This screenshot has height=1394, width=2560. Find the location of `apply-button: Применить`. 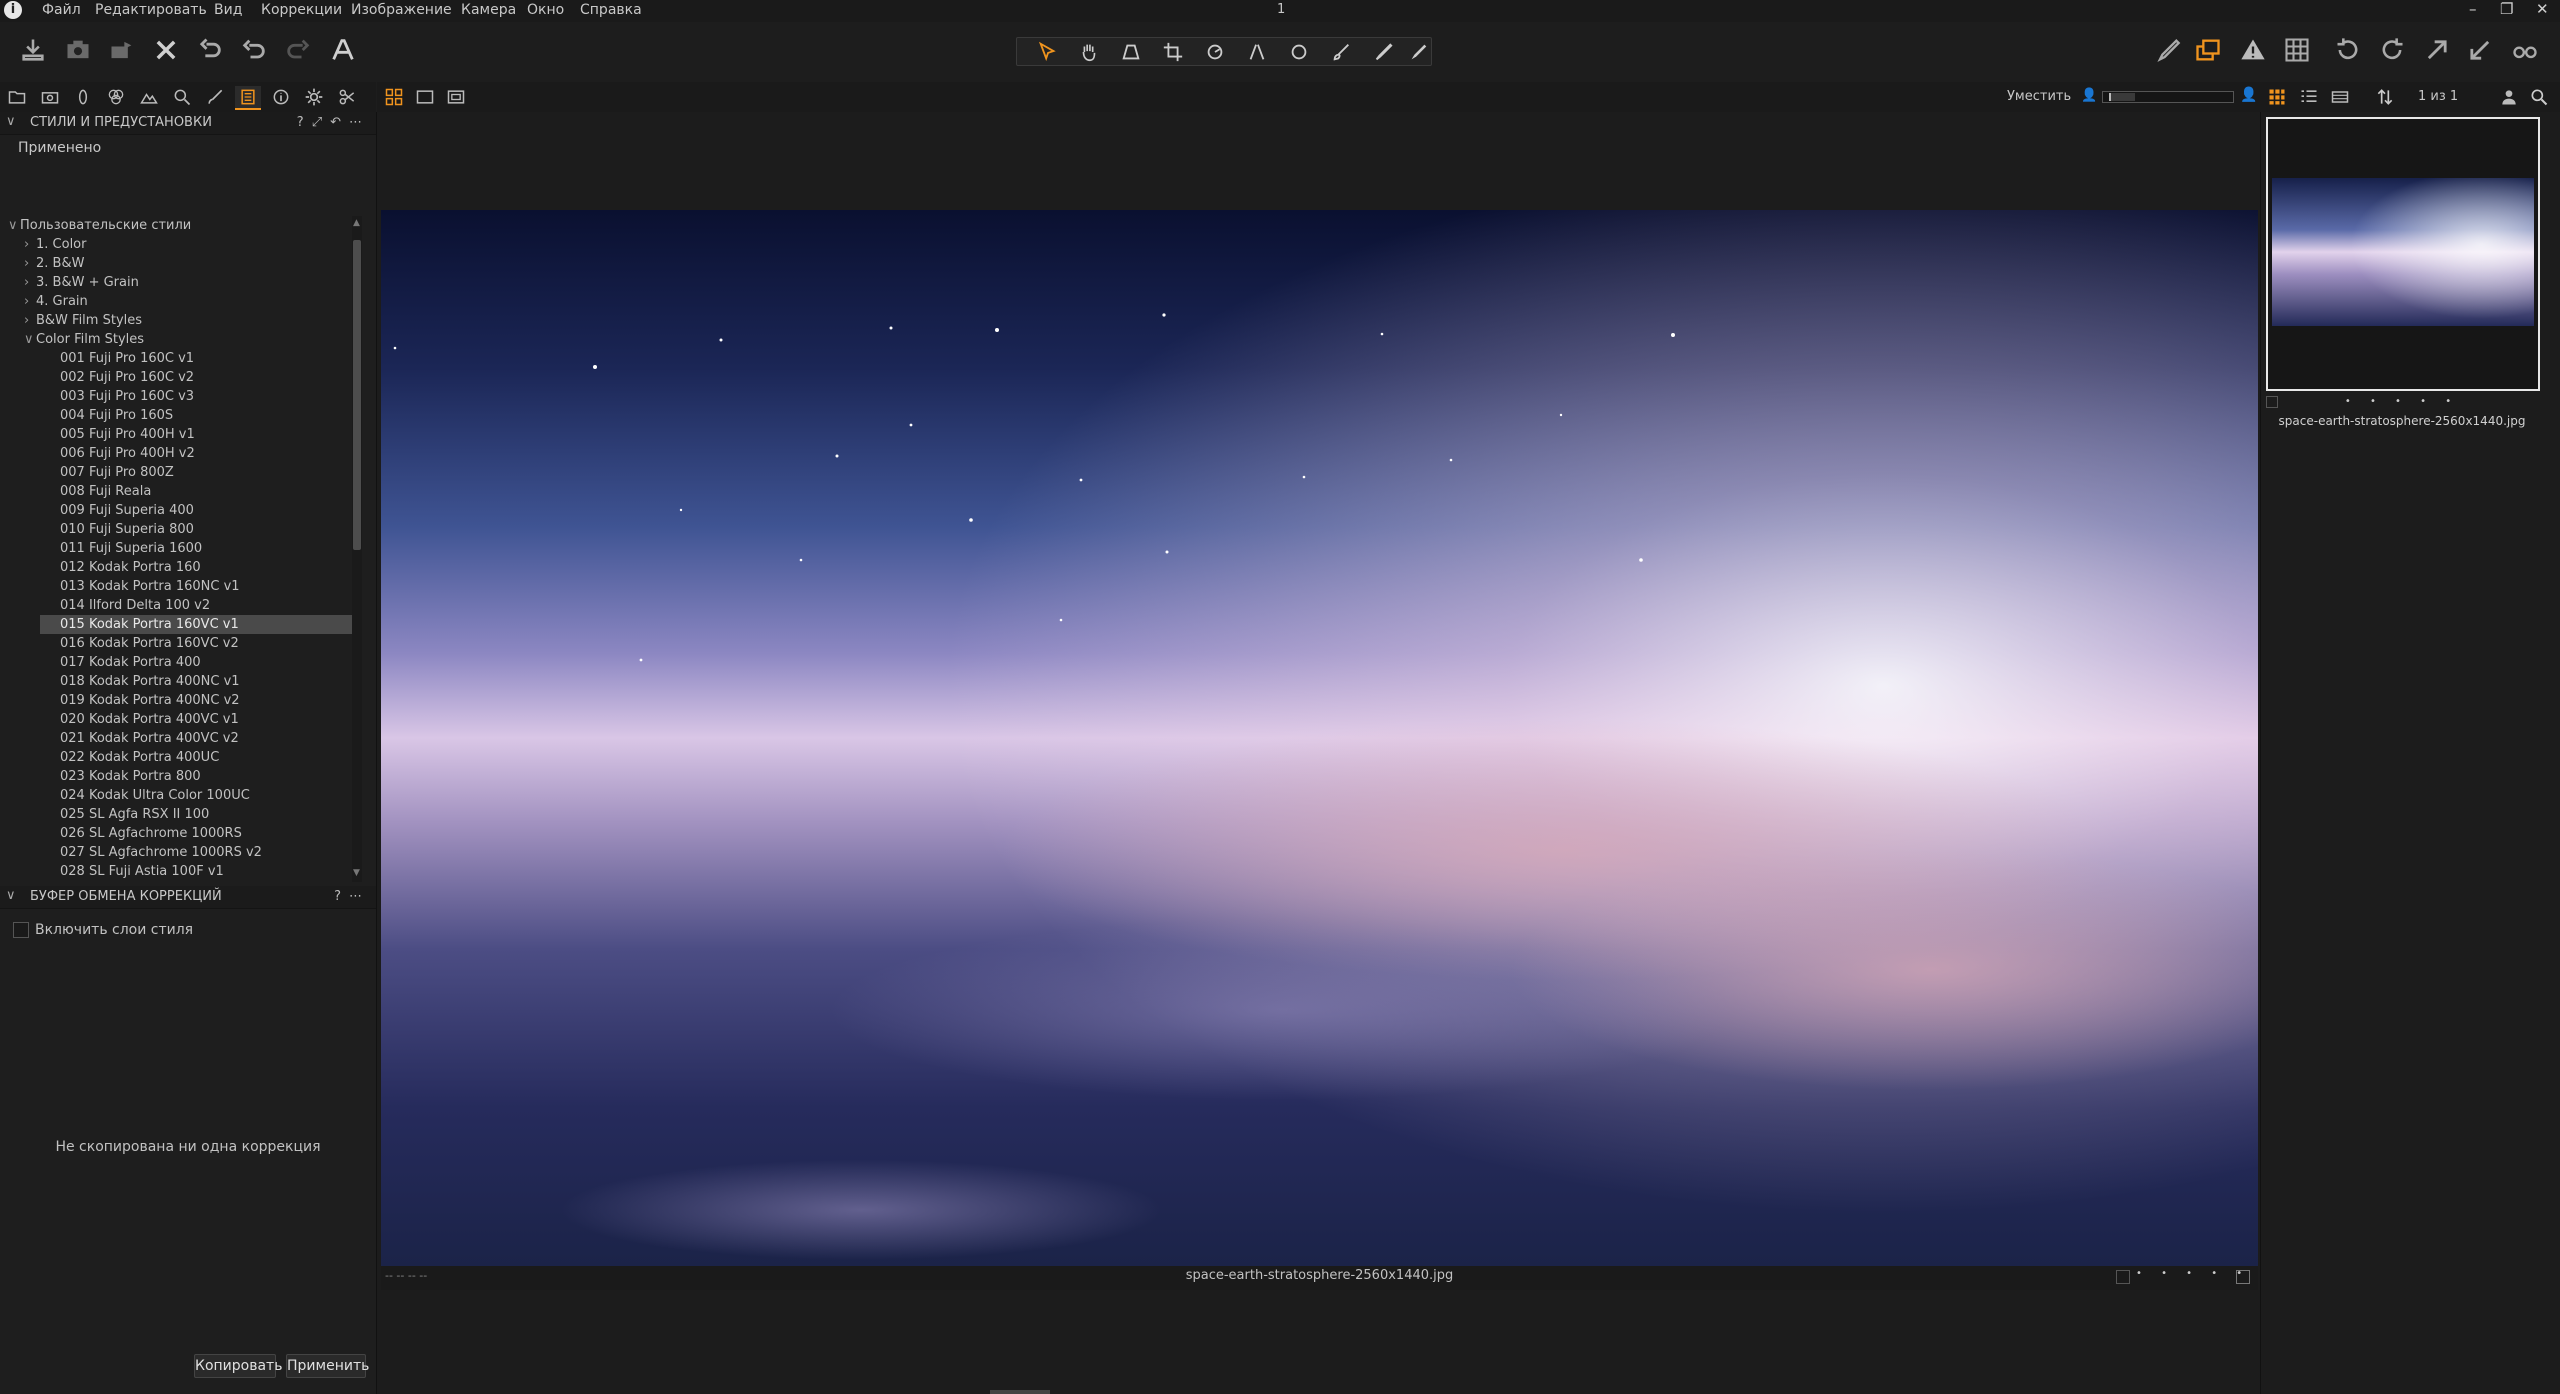

apply-button: Применить is located at coordinates (327, 1366).